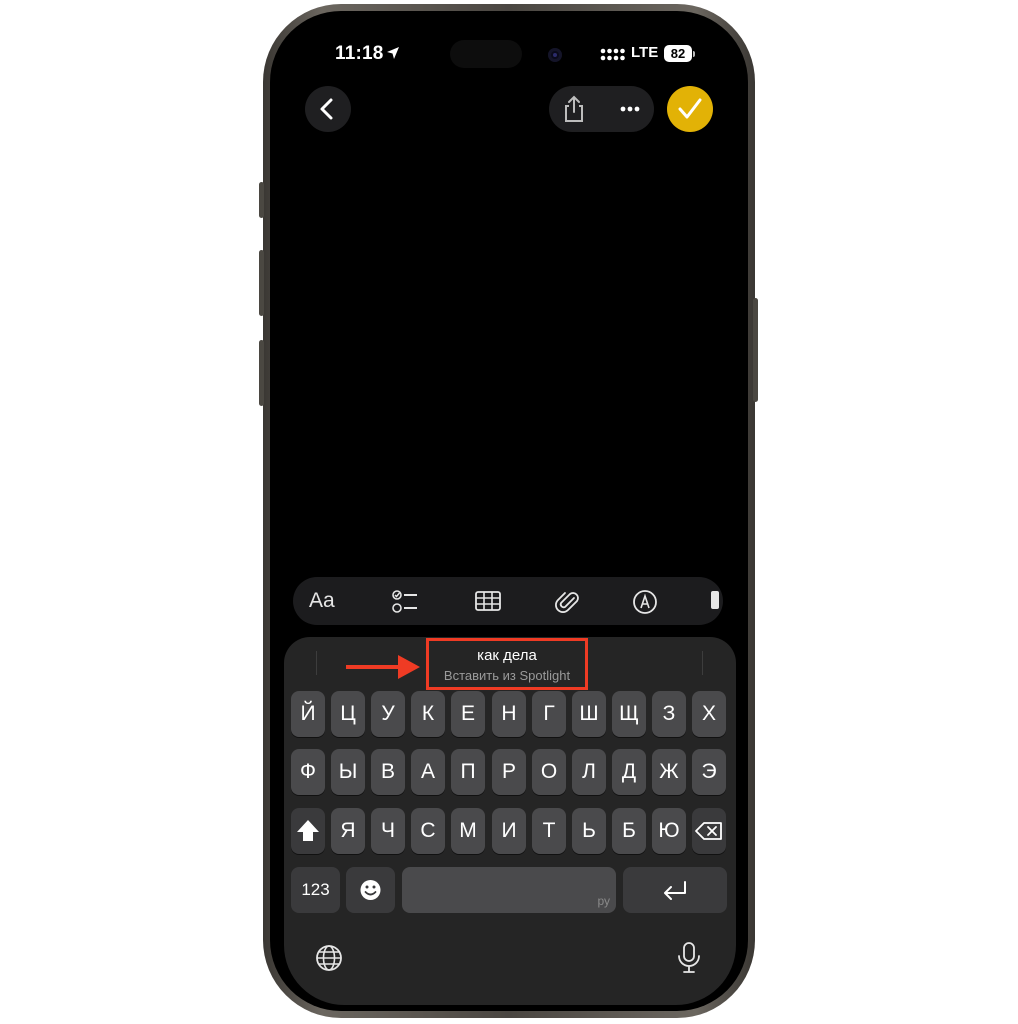  Describe the element at coordinates (715, 600) in the screenshot. I see `more-tools-icon` at that location.